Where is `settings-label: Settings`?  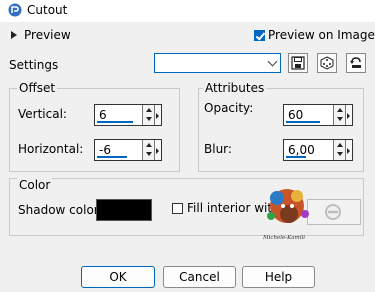
settings-label: Settings is located at coordinates (34, 65).